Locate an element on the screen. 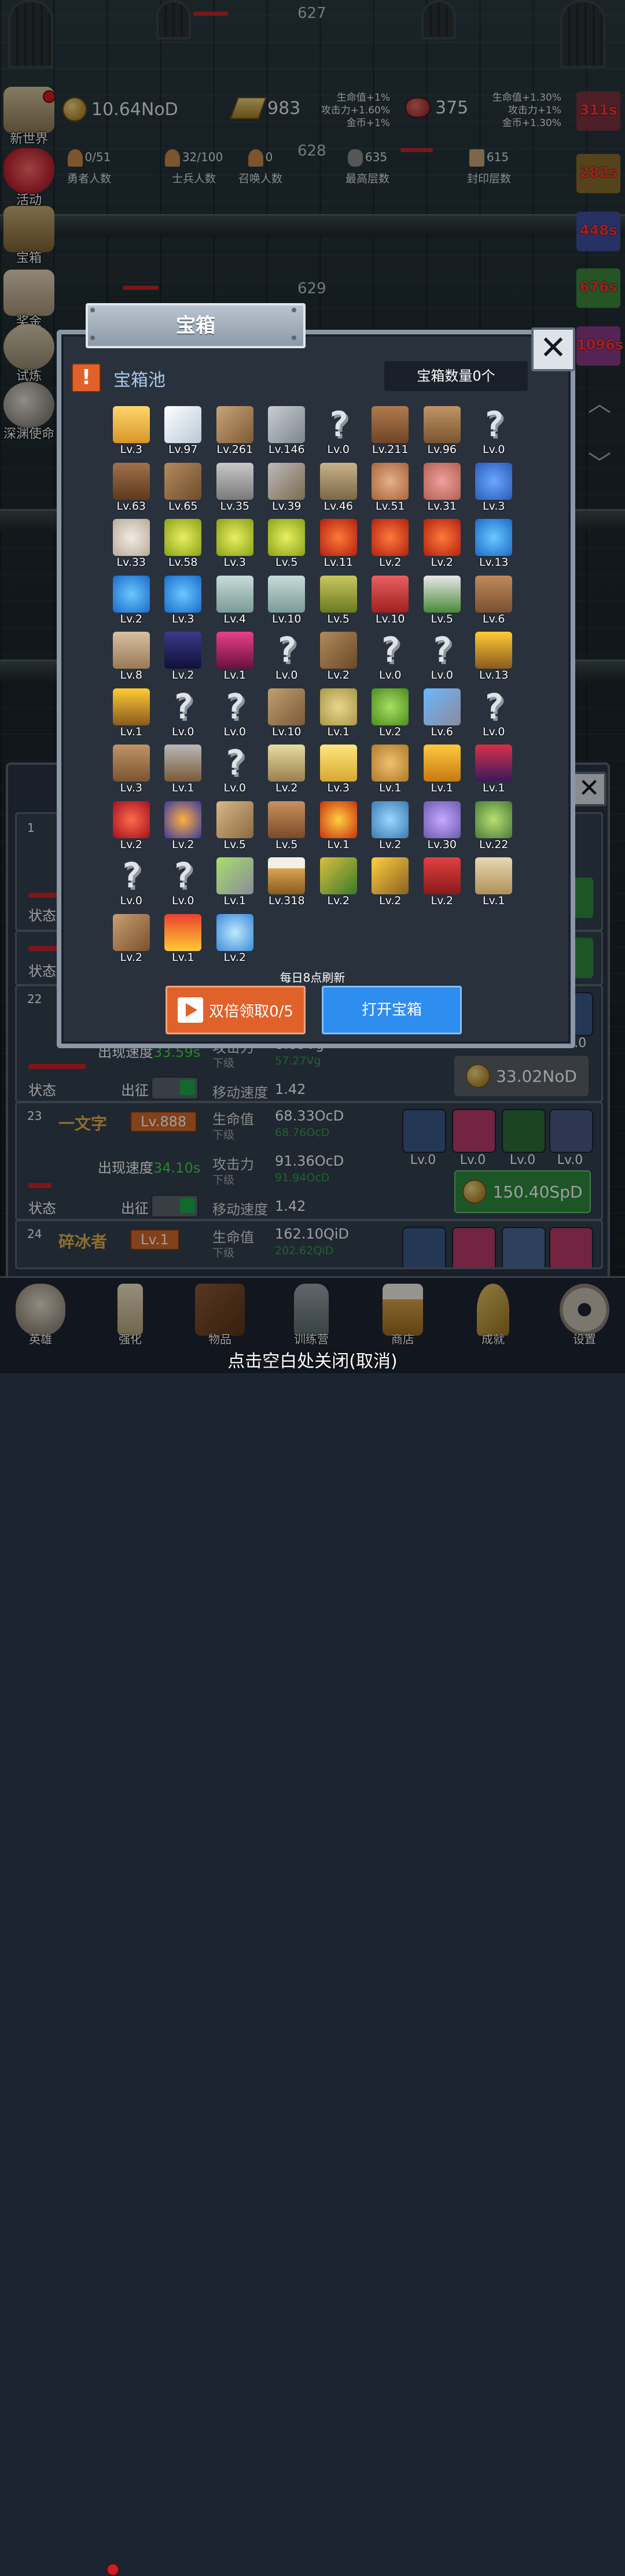  chest-item-wood-sword: Lv.261 is located at coordinates (235, 431).